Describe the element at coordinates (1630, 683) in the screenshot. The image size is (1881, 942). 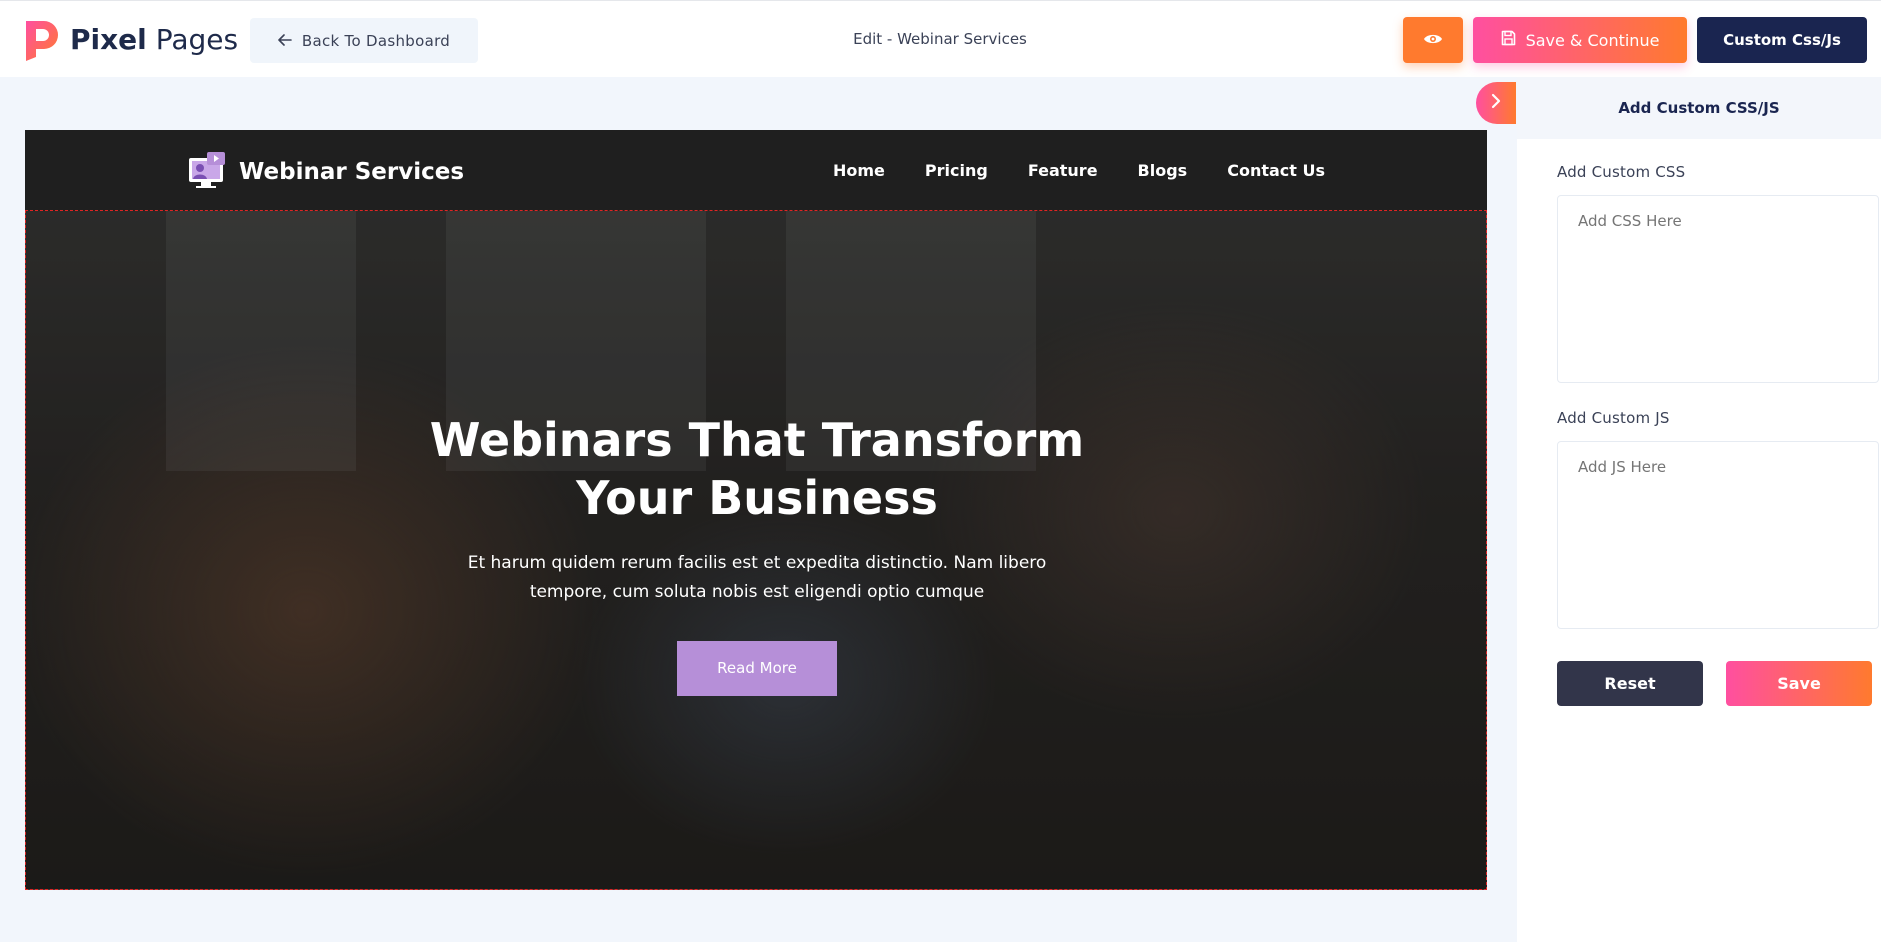
I see `reset-button: Reset` at that location.